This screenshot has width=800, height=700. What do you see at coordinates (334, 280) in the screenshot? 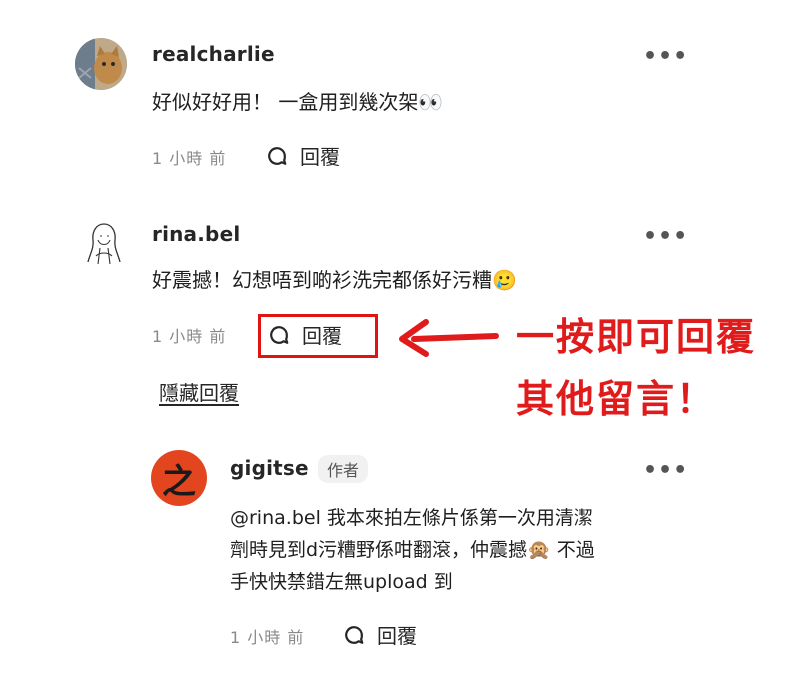
I see `comment-text: 好震撼！幻想唔到啲衫洗完都係好污糟🥲` at bounding box center [334, 280].